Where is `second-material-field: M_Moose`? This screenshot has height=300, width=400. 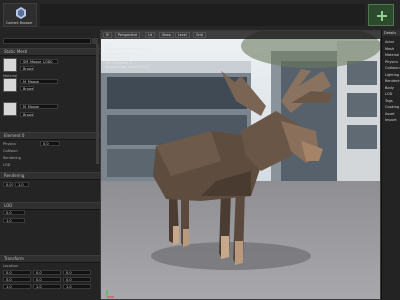
second-material-field: M_Moose is located at coordinates (39, 106).